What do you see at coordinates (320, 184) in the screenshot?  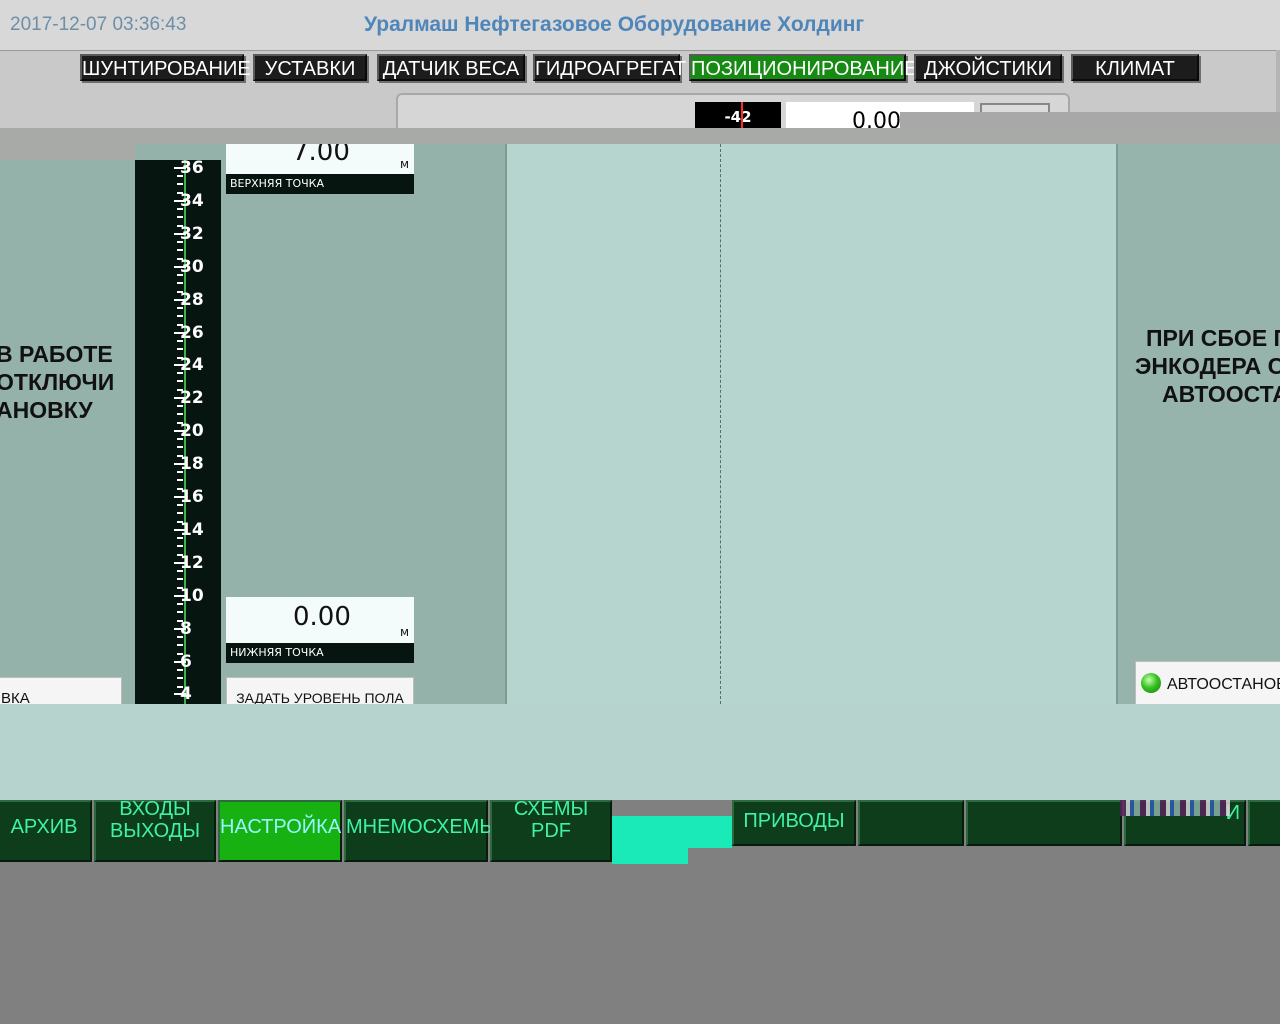 I see `upper-point-caption: ВЕРХНЯЯ ТОЧКА` at bounding box center [320, 184].